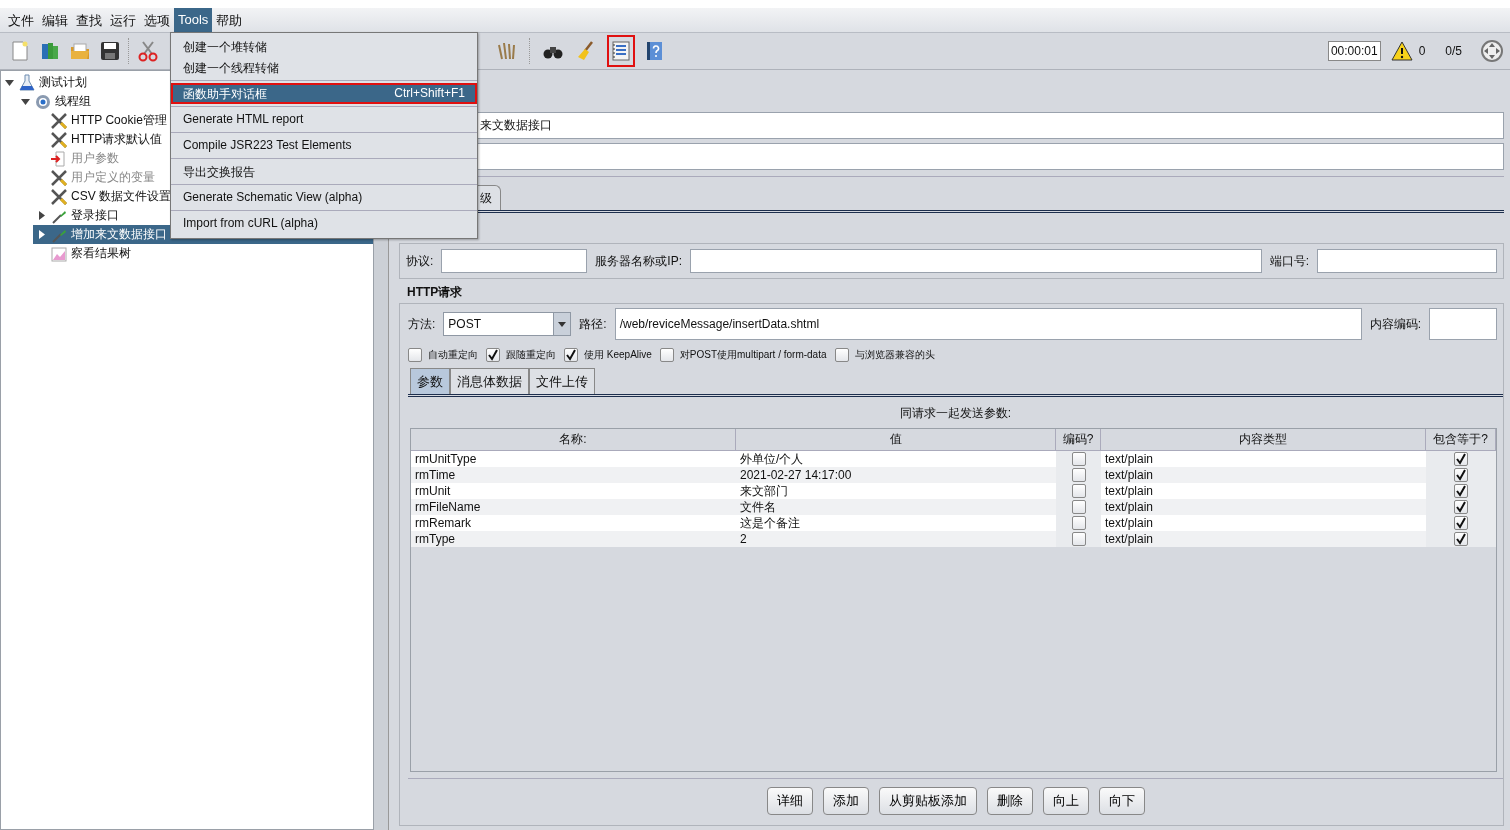 This screenshot has height=830, width=1510. Describe the element at coordinates (618, 355) in the screenshot. I see `option-label: 使用 KeepAlive` at that location.